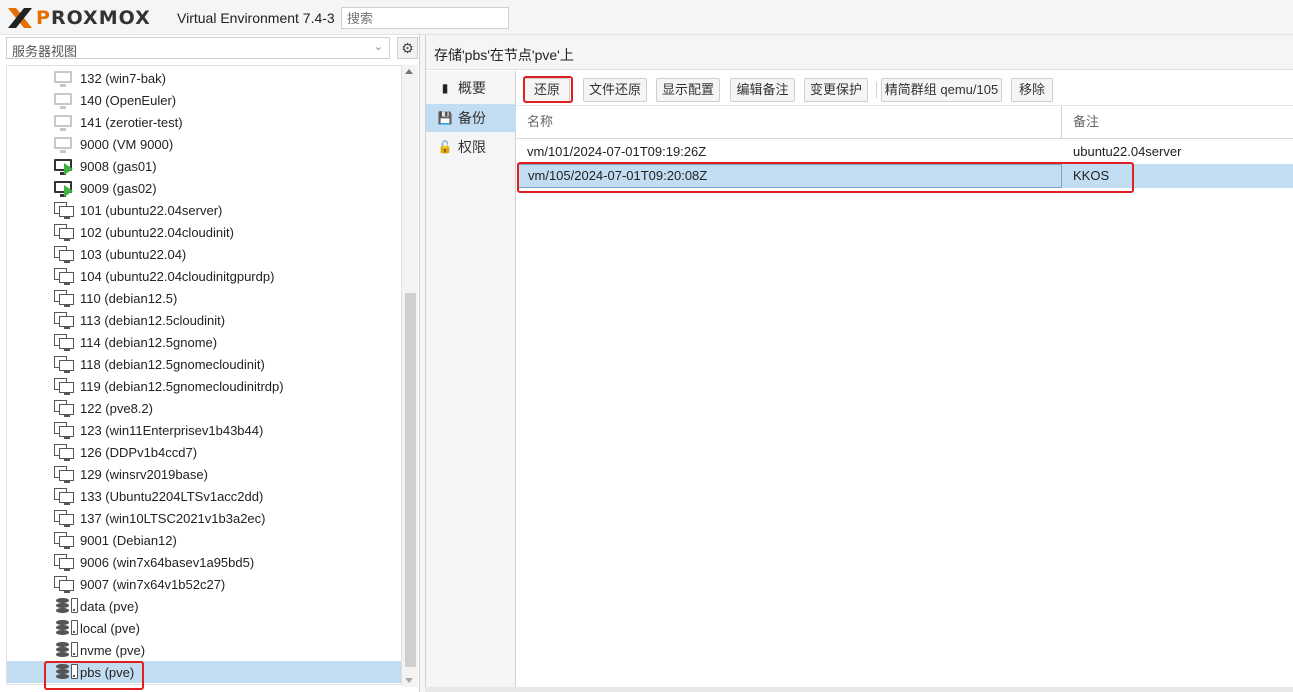  Describe the element at coordinates (646, 17) in the screenshot. I see `top-bar: PROXMOX Virtual Environment 7.4-3` at that location.